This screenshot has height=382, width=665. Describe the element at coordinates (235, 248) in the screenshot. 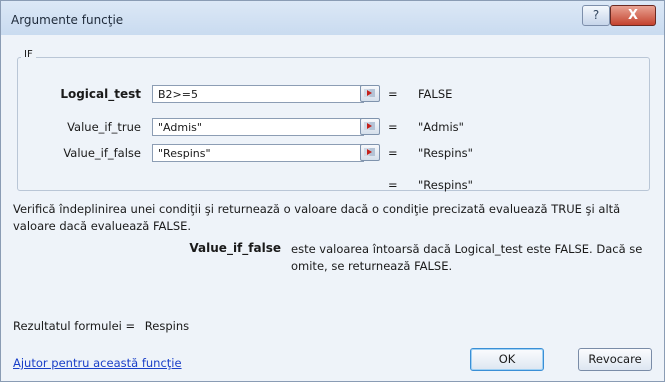

I see `current-argument-name: Value_if_false` at that location.